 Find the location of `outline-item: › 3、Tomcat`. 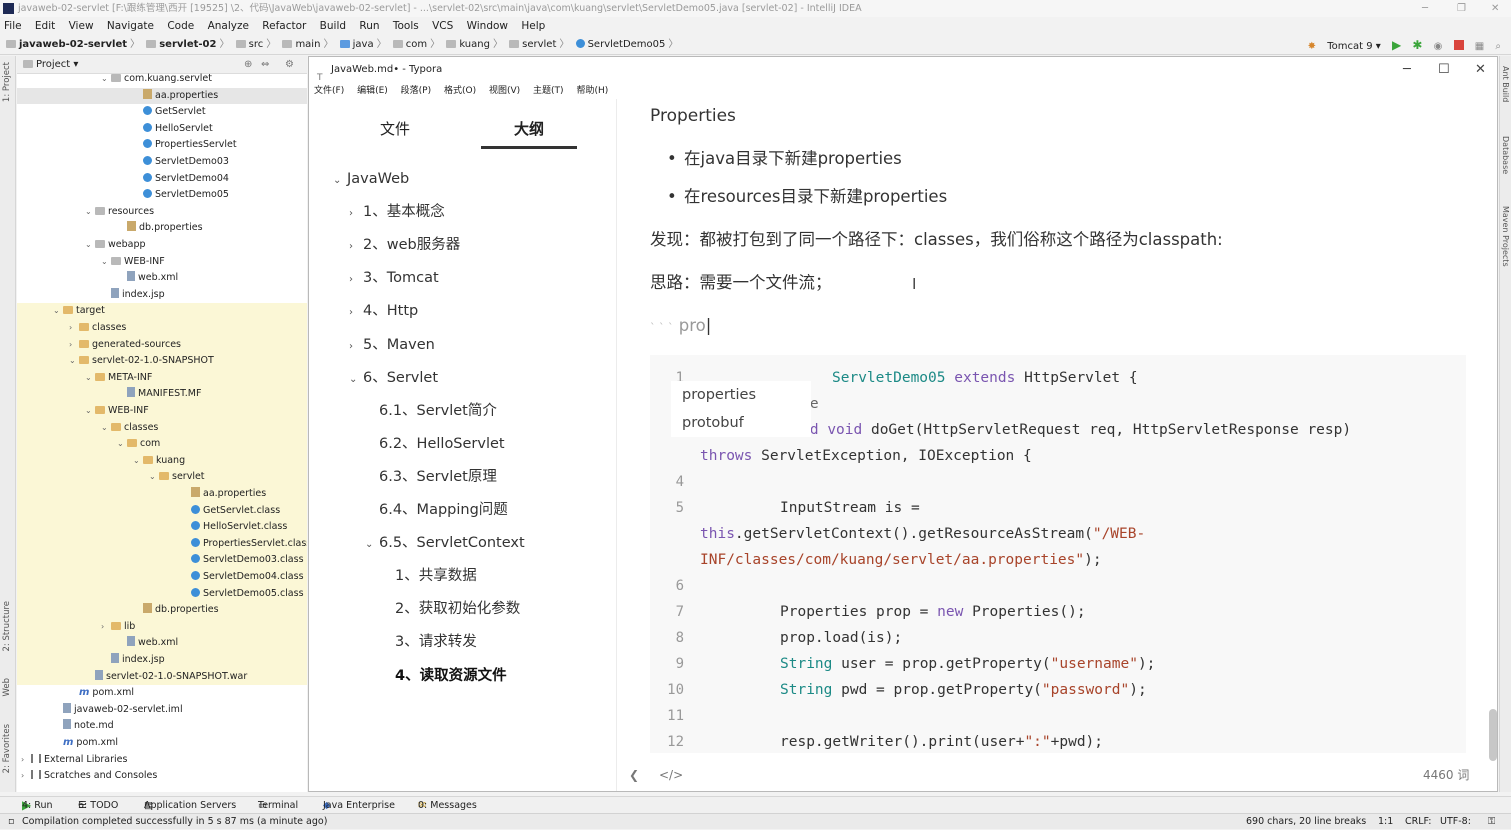

outline-item: › 3、Tomcat is located at coordinates (394, 278).